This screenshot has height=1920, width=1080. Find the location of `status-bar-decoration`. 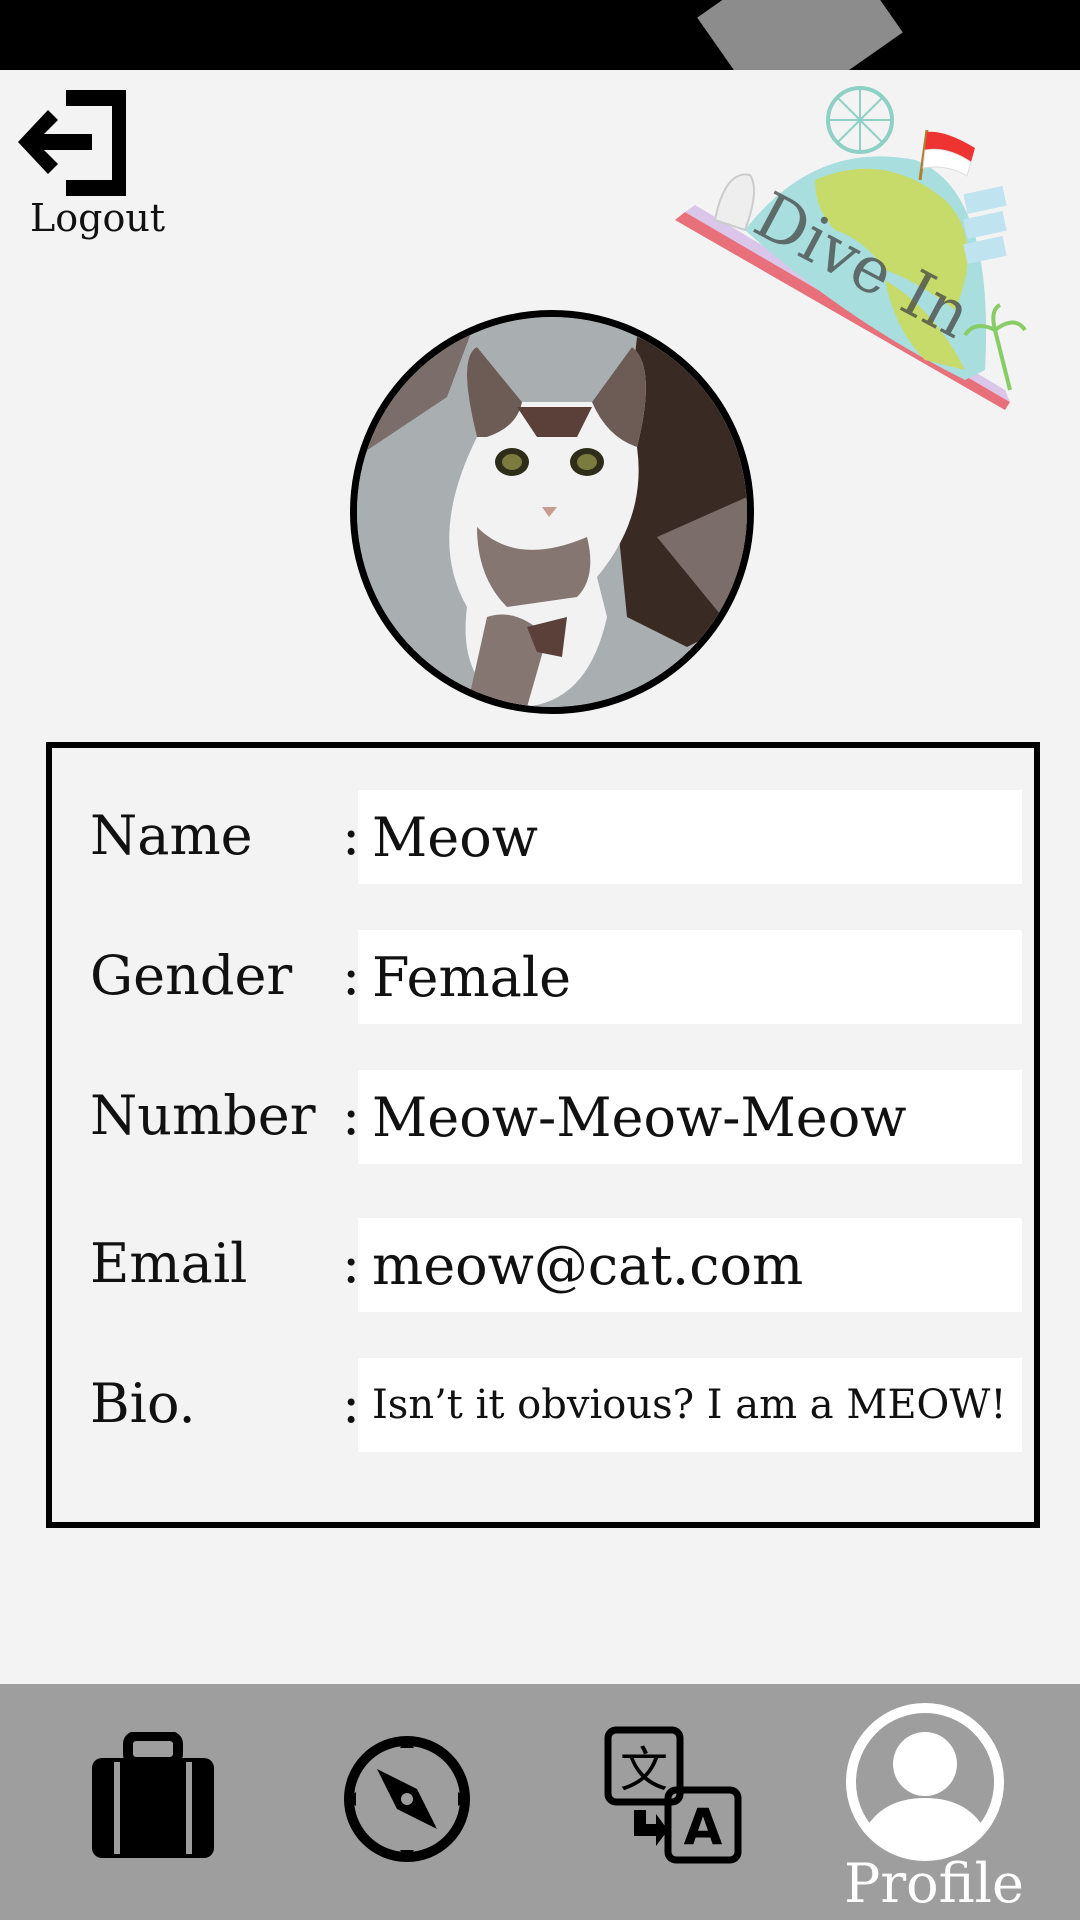

status-bar-decoration is located at coordinates (800, 35).